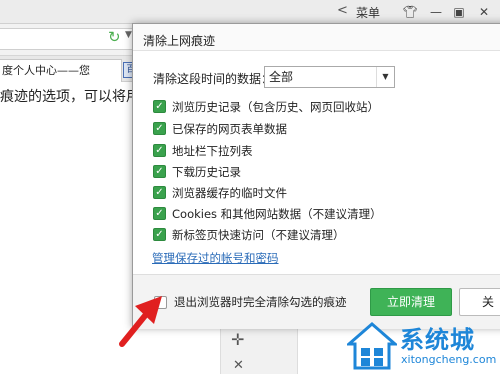 The height and width of the screenshot is (374, 500). I want to click on refresh-icon: ↻, so click(114, 37).